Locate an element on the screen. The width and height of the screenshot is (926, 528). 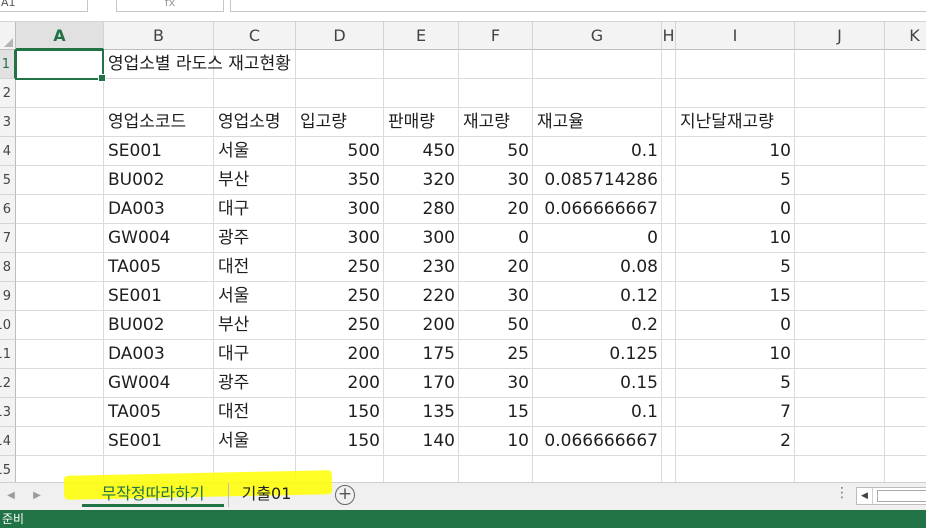
cell: 0.2 is located at coordinates (597, 325).